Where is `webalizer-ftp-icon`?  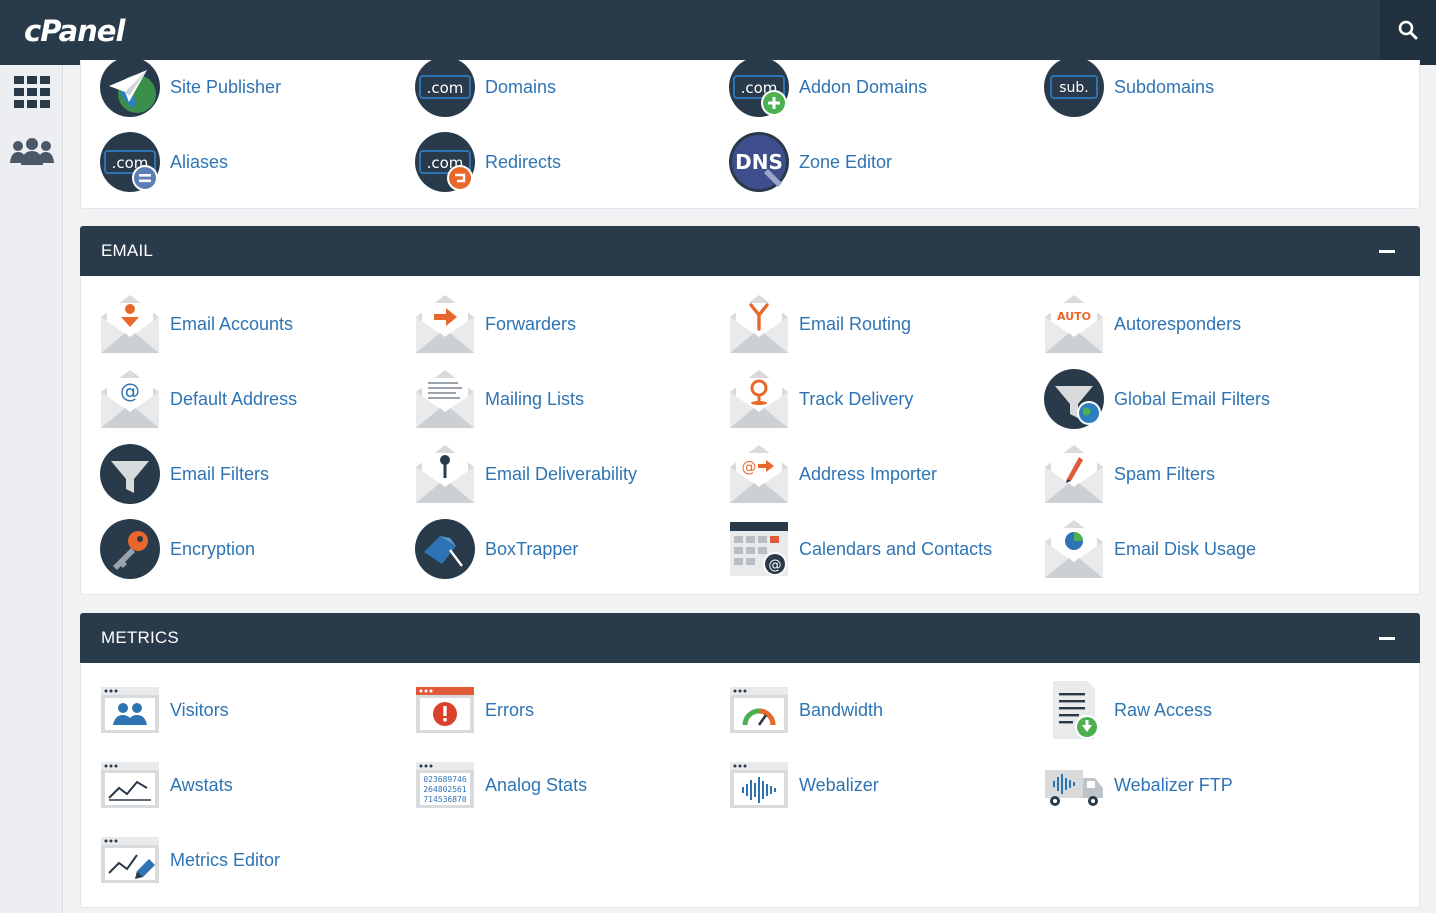 webalizer-ftp-icon is located at coordinates (1074, 785).